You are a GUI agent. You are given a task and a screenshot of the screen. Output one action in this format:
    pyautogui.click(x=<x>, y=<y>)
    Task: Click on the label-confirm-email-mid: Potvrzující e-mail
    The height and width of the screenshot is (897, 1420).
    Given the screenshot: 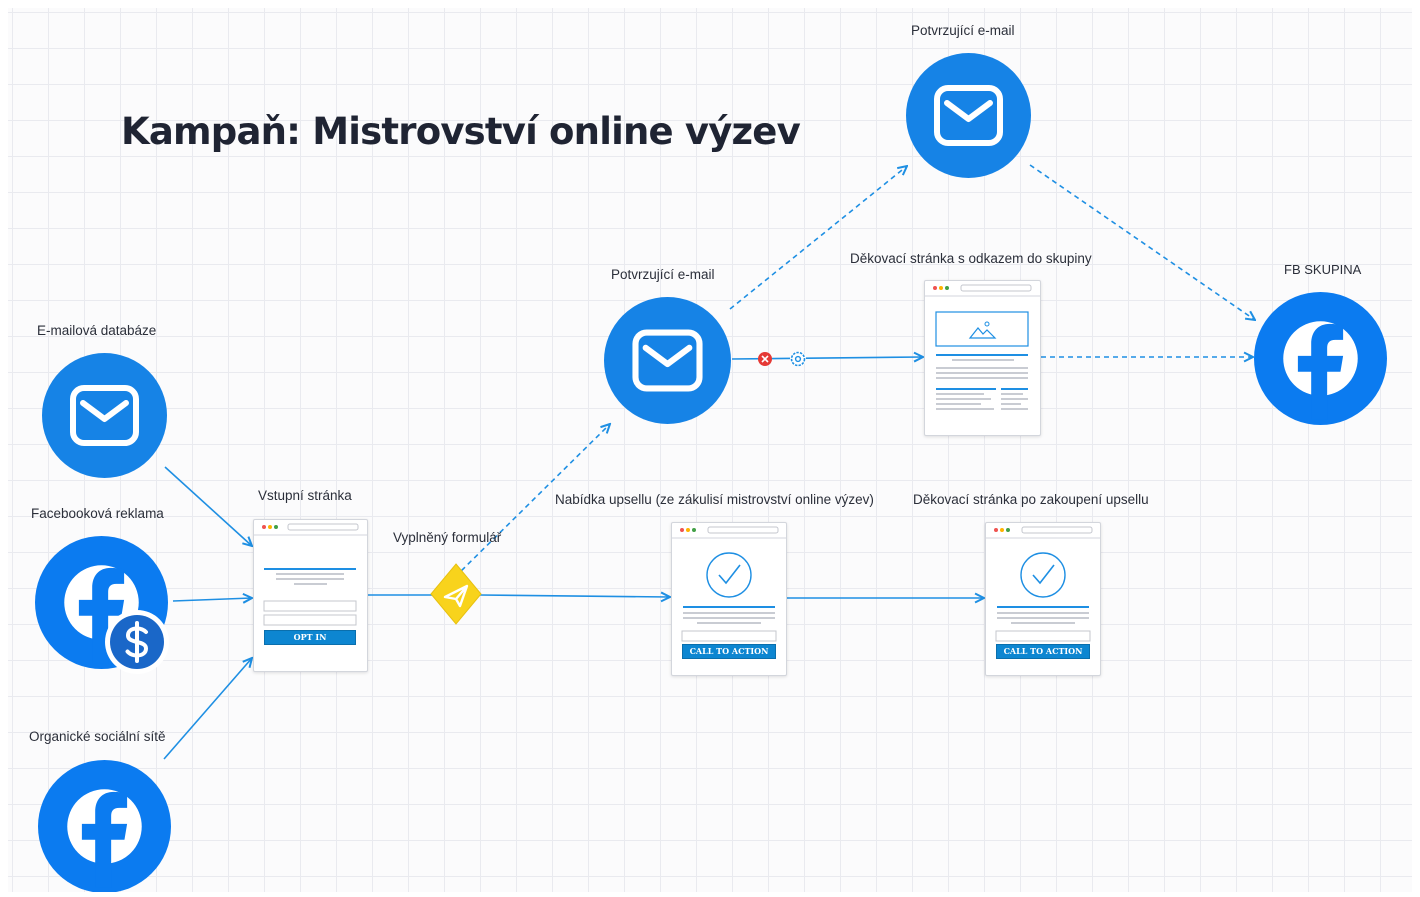 What is the action you would take?
    pyautogui.click(x=663, y=274)
    